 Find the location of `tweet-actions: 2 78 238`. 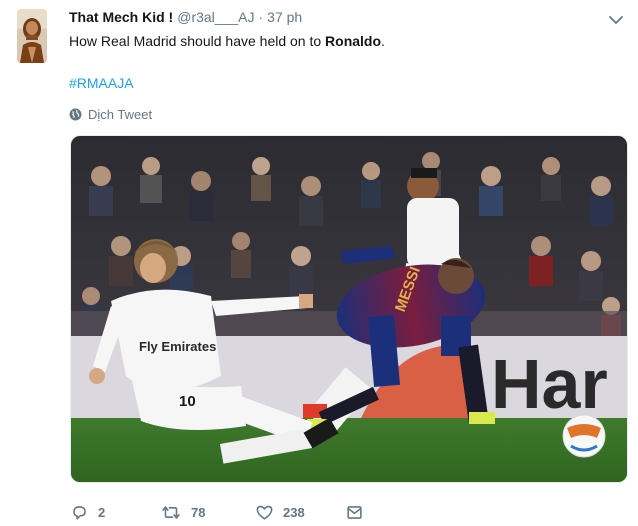

tweet-actions: 2 78 238 is located at coordinates (222, 512).